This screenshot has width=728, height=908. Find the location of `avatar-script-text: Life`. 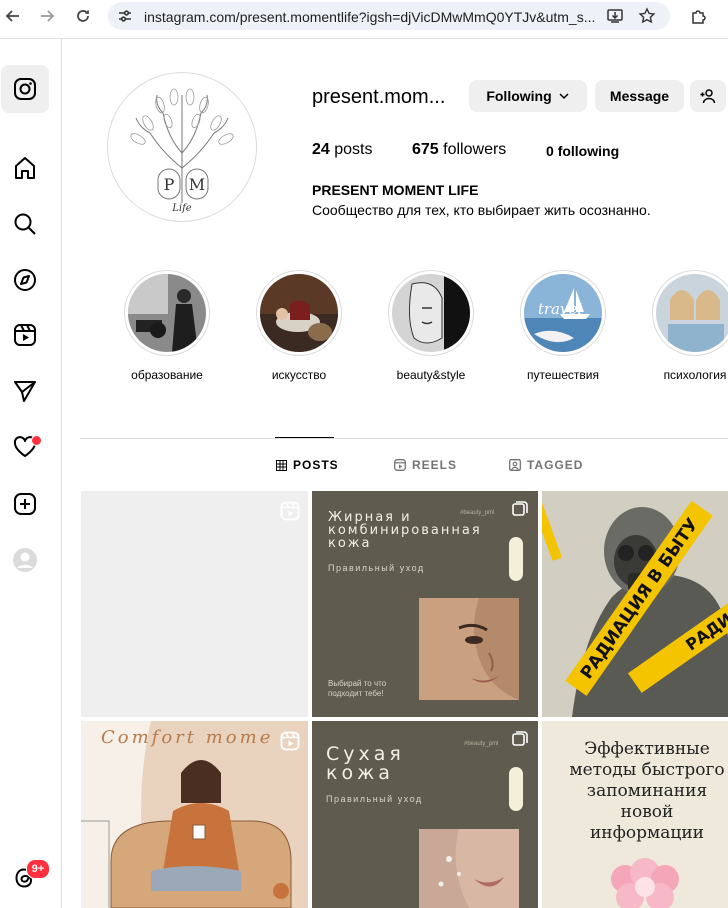

avatar-script-text: Life is located at coordinates (181, 208).